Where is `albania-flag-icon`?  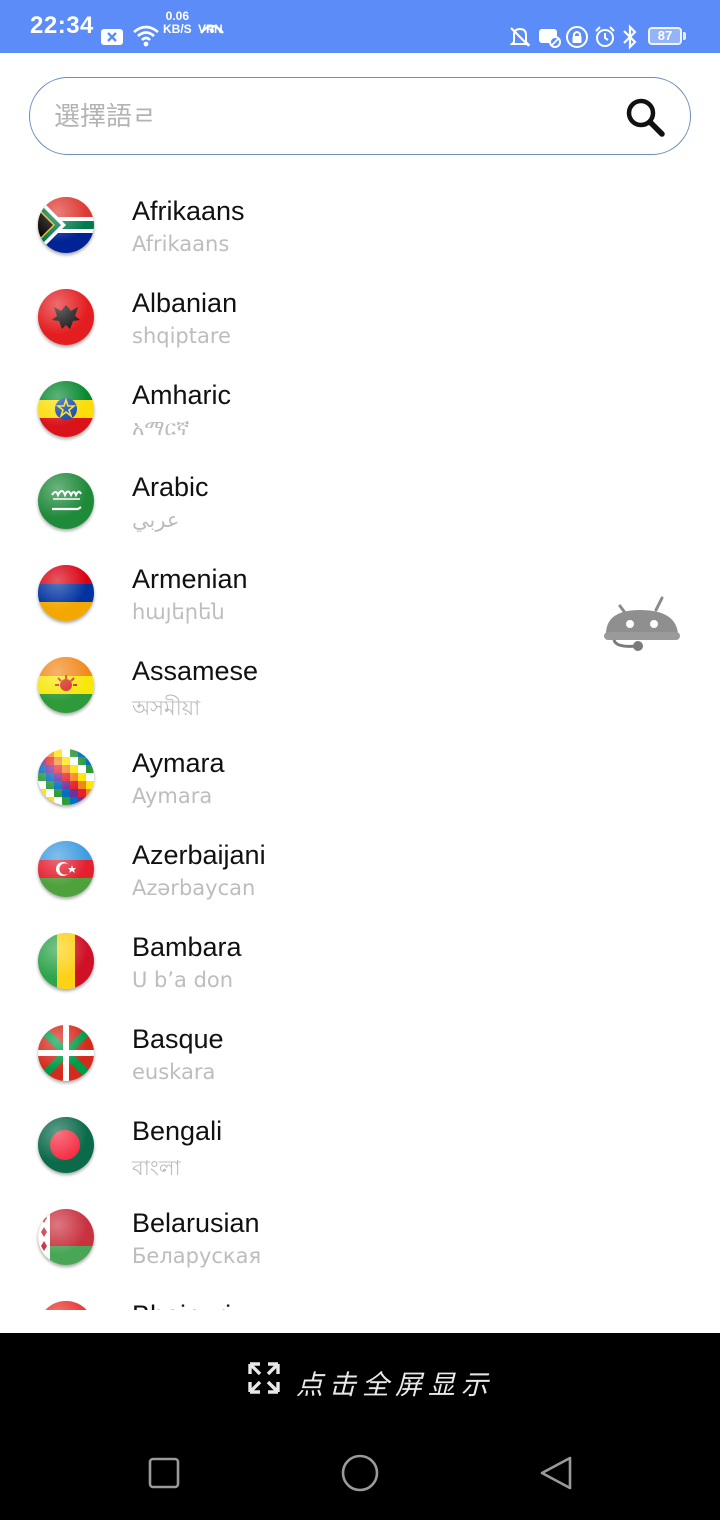
albania-flag-icon is located at coordinates (66, 317).